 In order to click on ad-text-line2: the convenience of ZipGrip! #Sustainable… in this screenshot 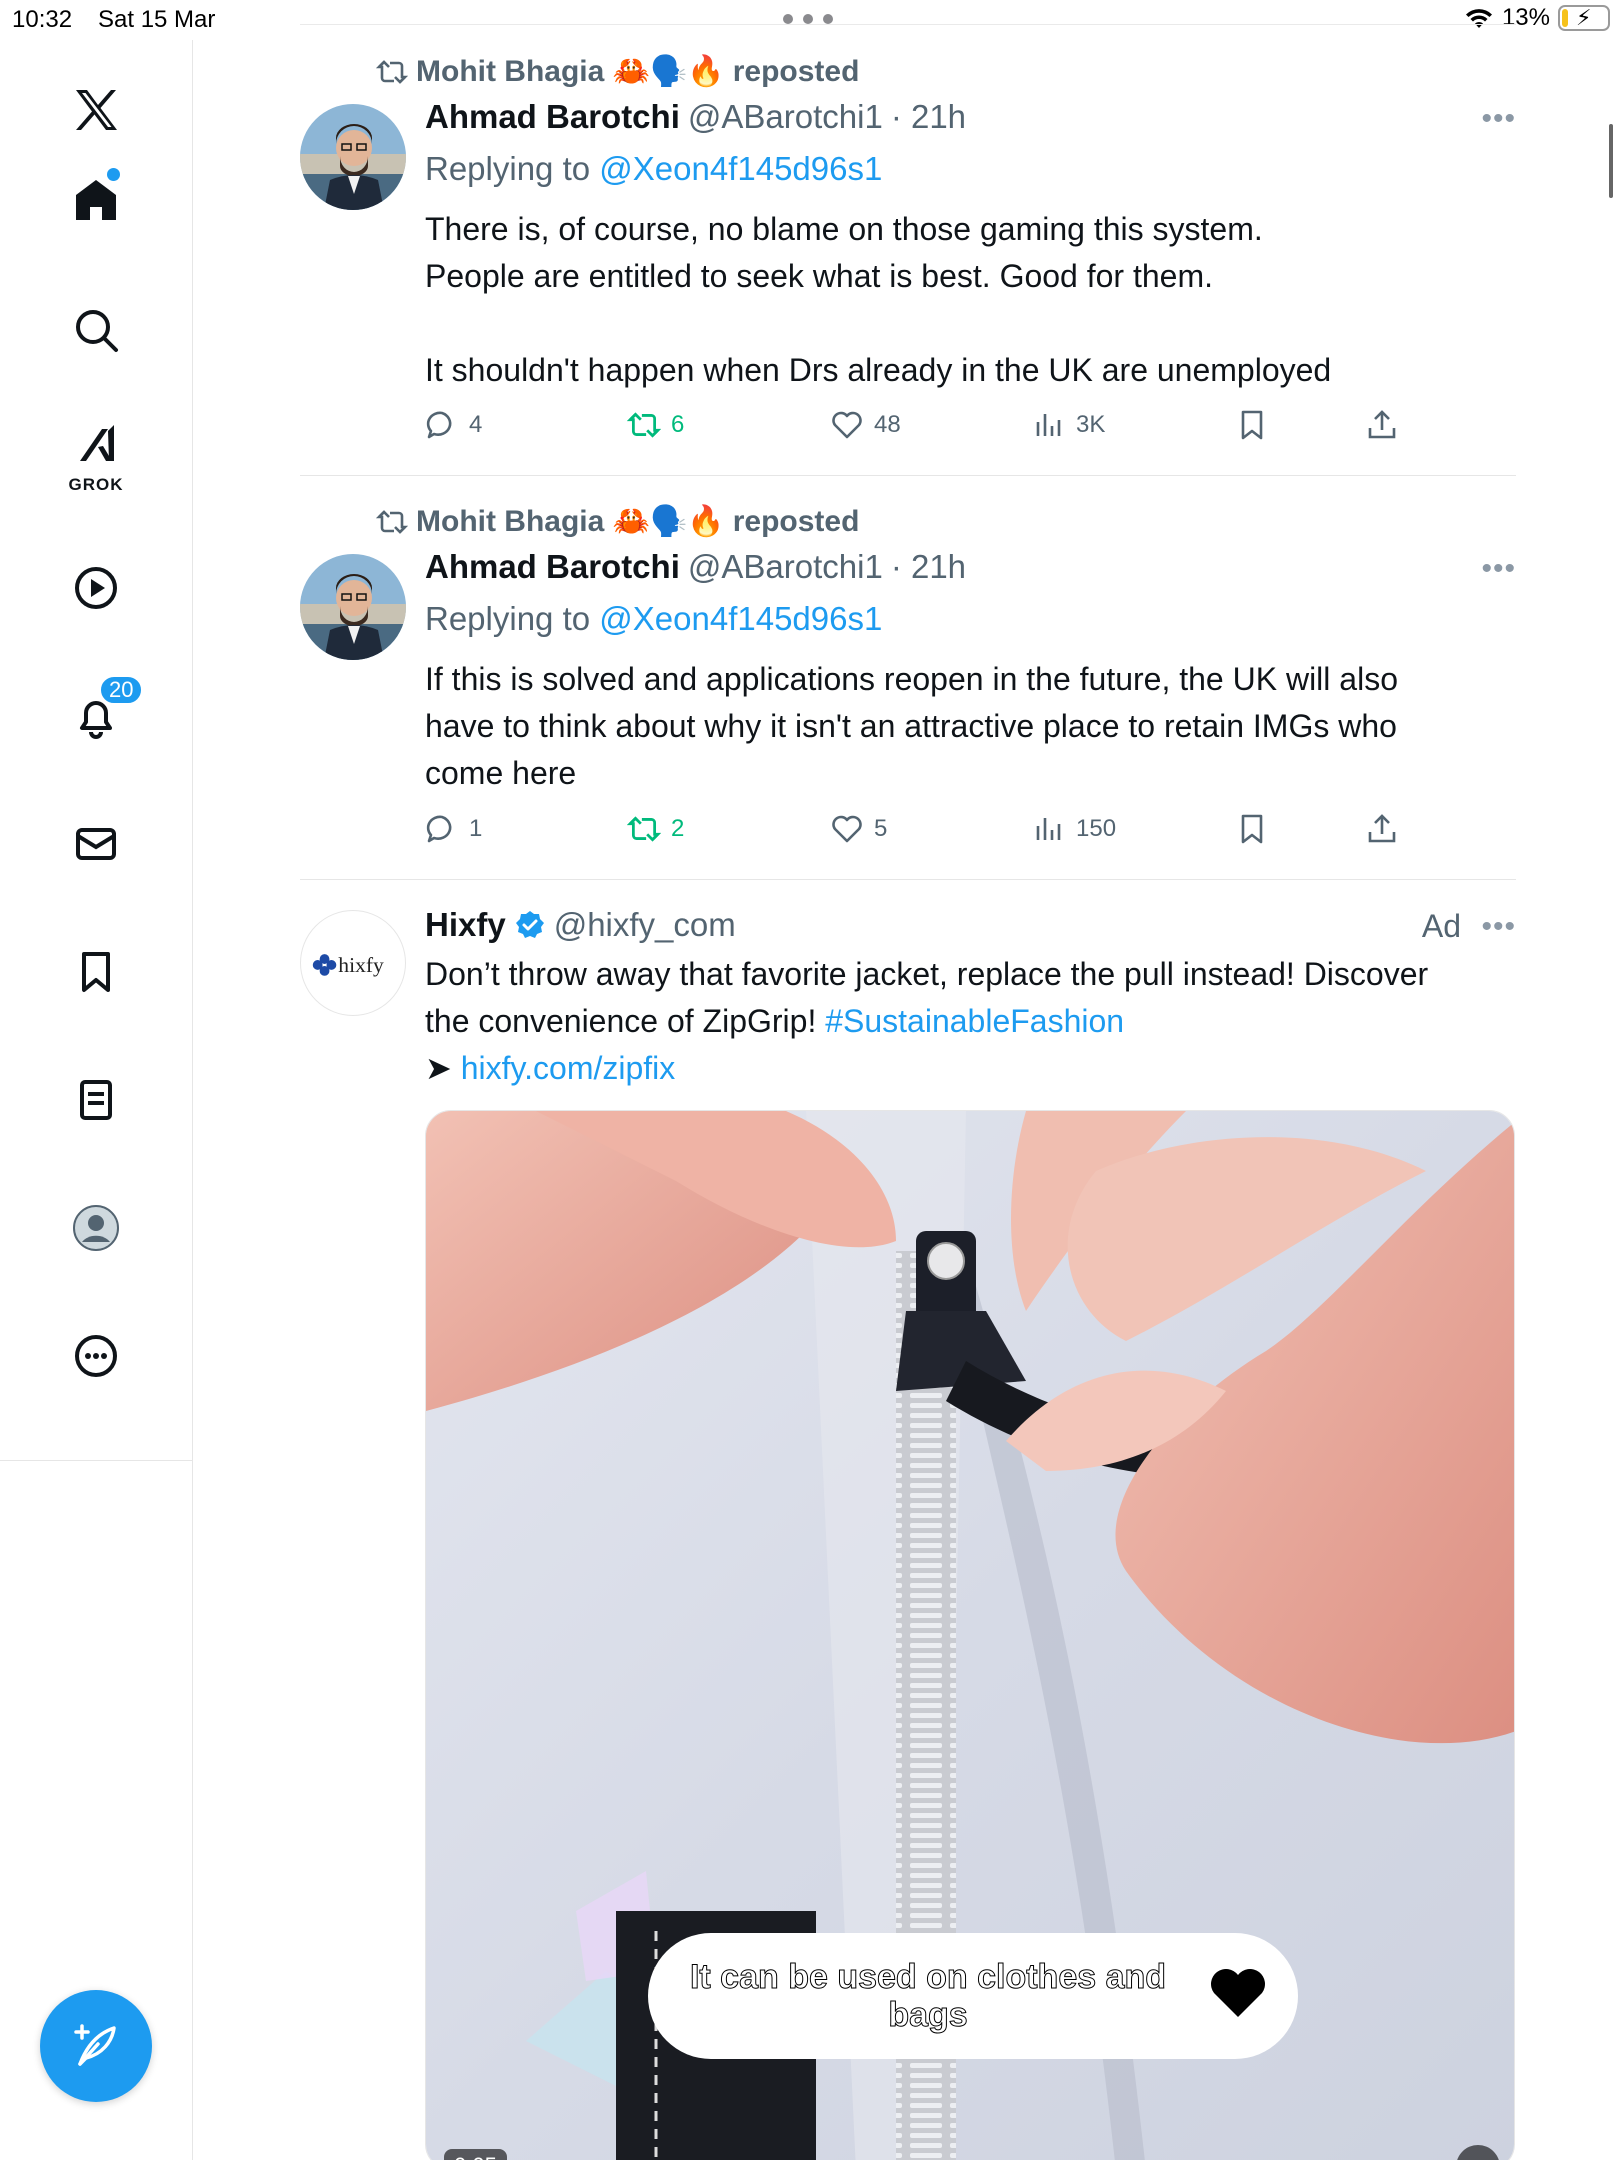, I will do `click(970, 1021)`.